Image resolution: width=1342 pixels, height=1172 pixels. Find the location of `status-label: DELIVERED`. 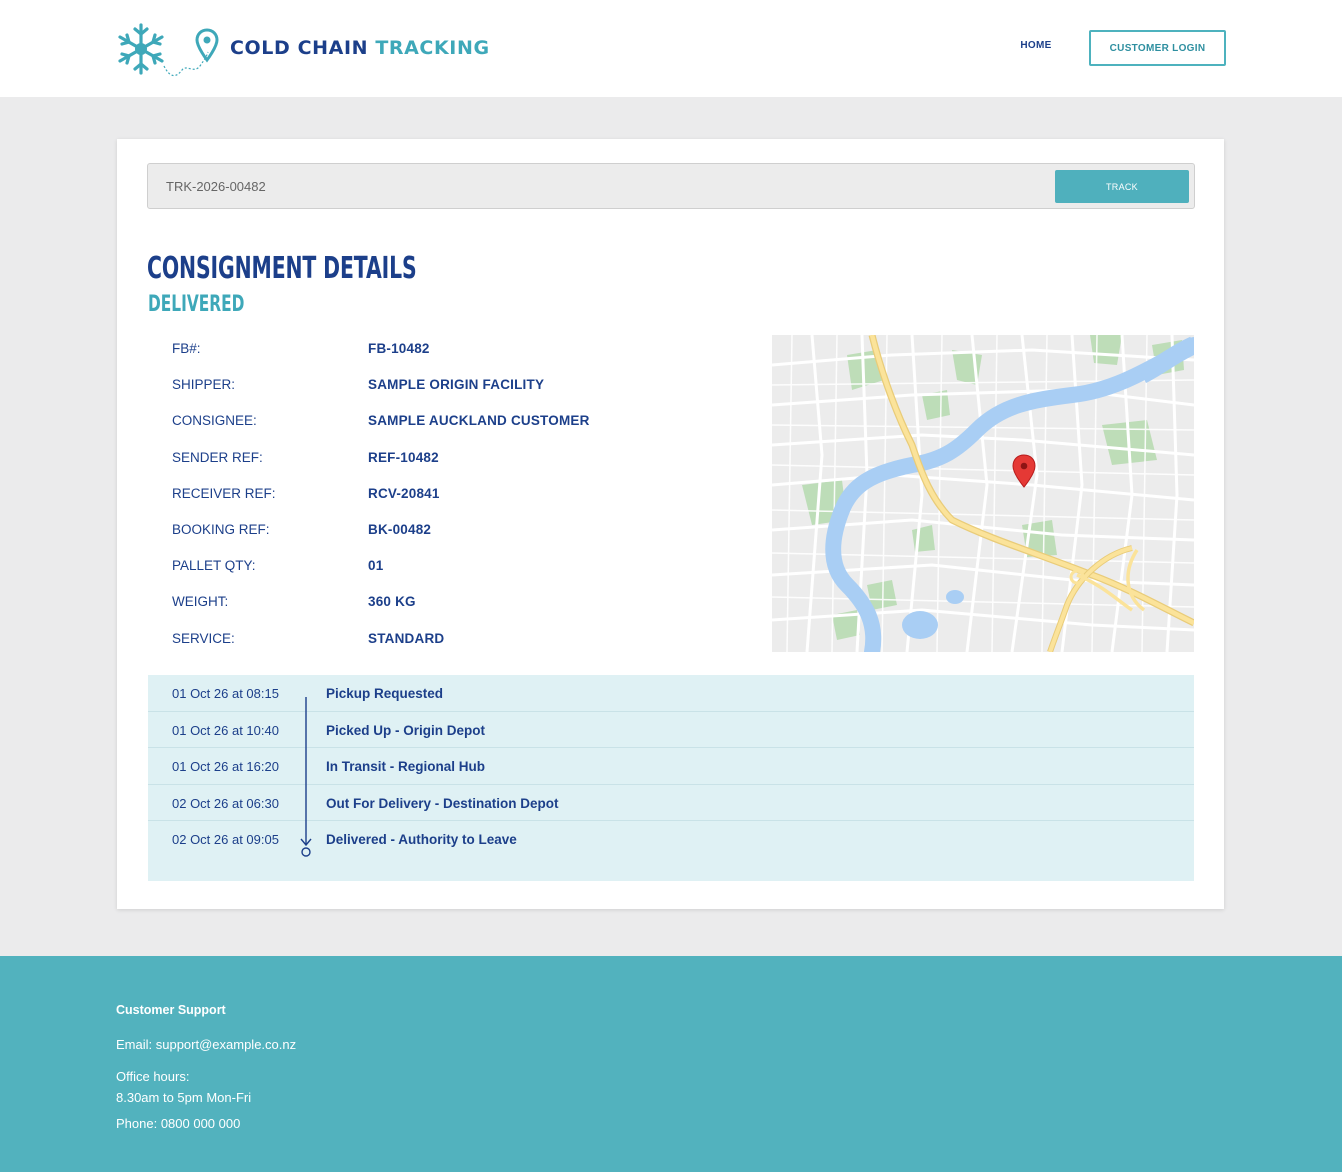

status-label: DELIVERED is located at coordinates (196, 304).